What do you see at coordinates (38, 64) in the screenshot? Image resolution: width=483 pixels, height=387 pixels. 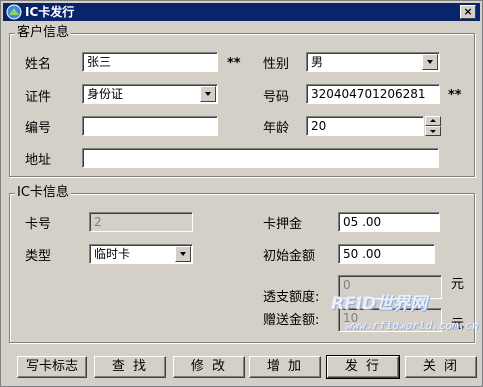 I see `name-label: 姓名` at bounding box center [38, 64].